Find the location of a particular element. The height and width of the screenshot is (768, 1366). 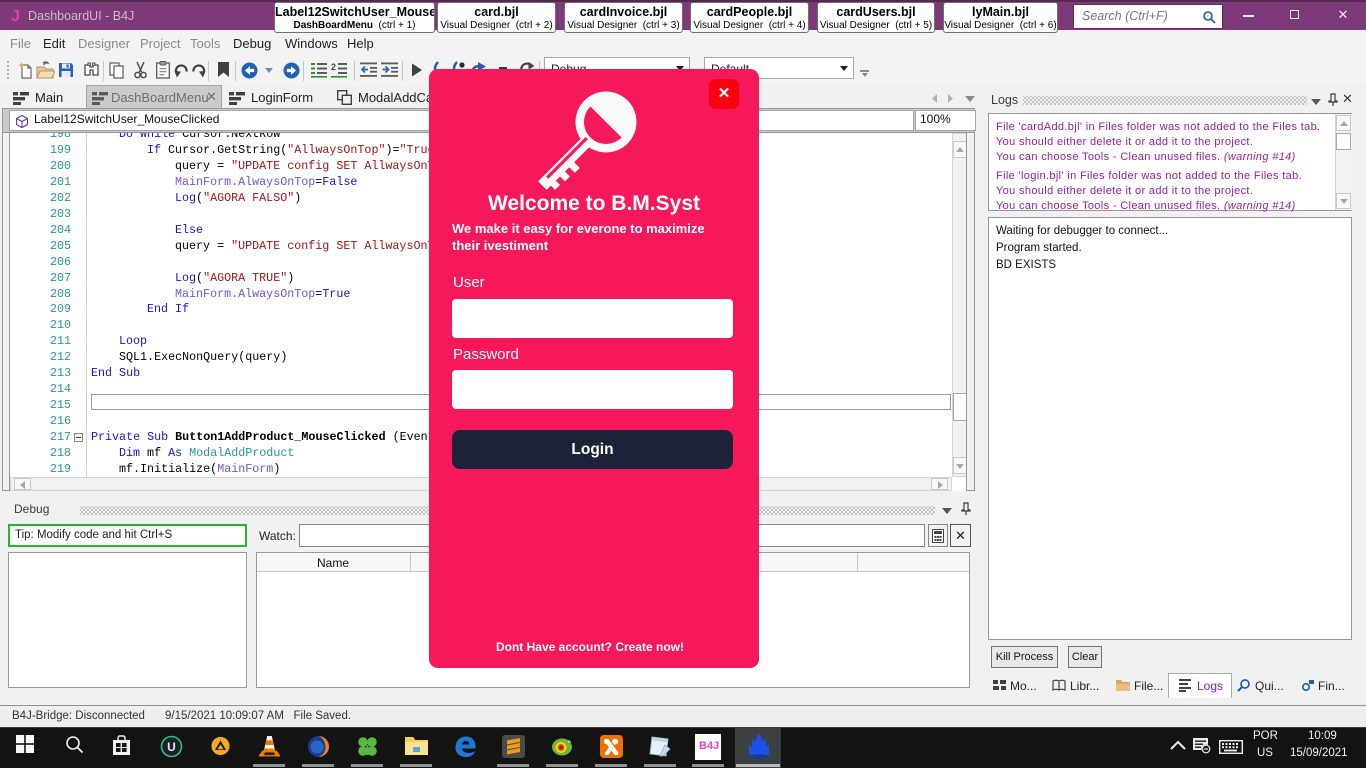

svg-text: U is located at coordinates (171, 747).